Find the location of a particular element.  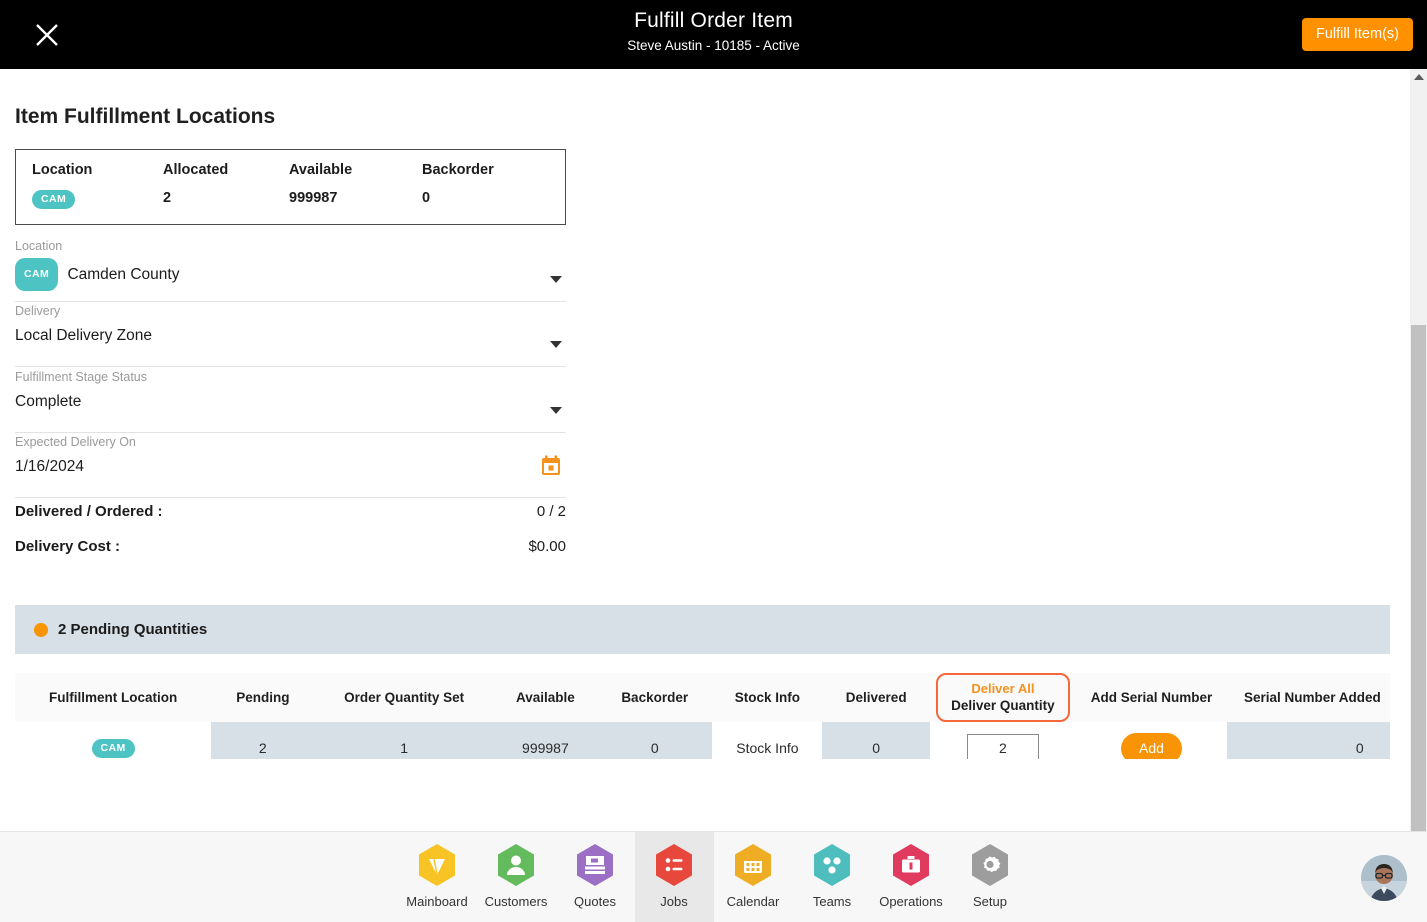

nav-label-quotes: Quotes is located at coordinates (595, 901).